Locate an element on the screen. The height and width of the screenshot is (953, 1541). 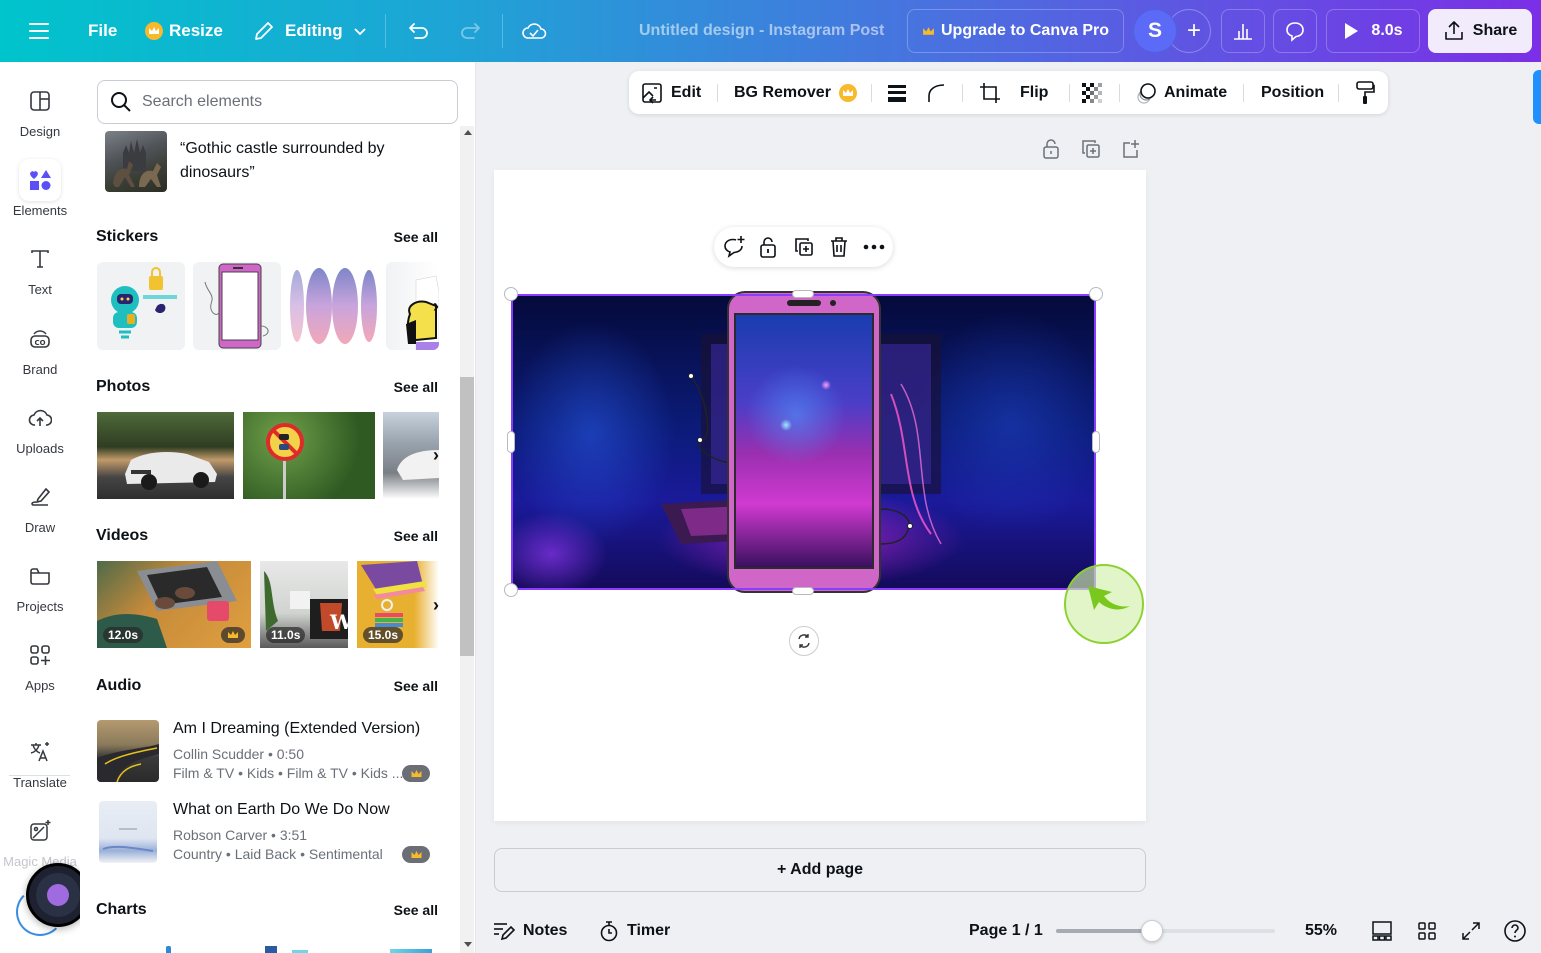
charts-see-all-link: See all is located at coordinates (416, 910).